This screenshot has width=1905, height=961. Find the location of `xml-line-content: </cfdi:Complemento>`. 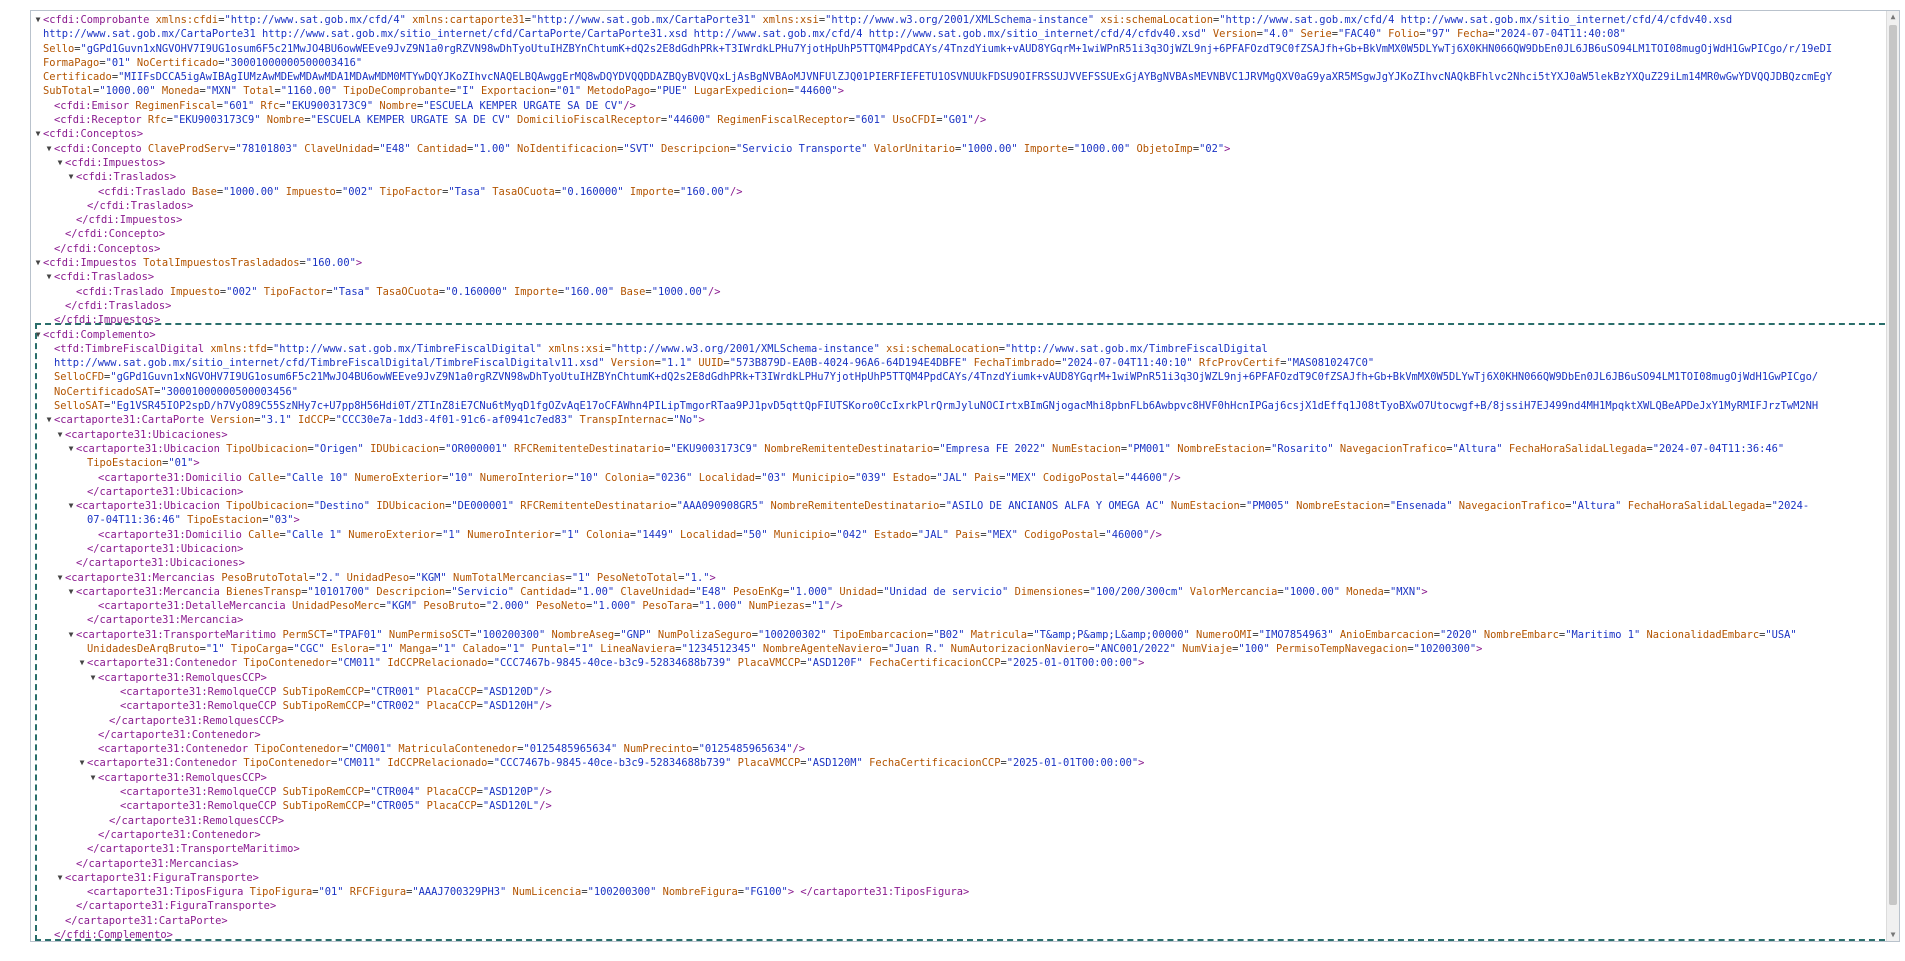

xml-line-content: </cfdi:Complemento> is located at coordinates (113, 935).